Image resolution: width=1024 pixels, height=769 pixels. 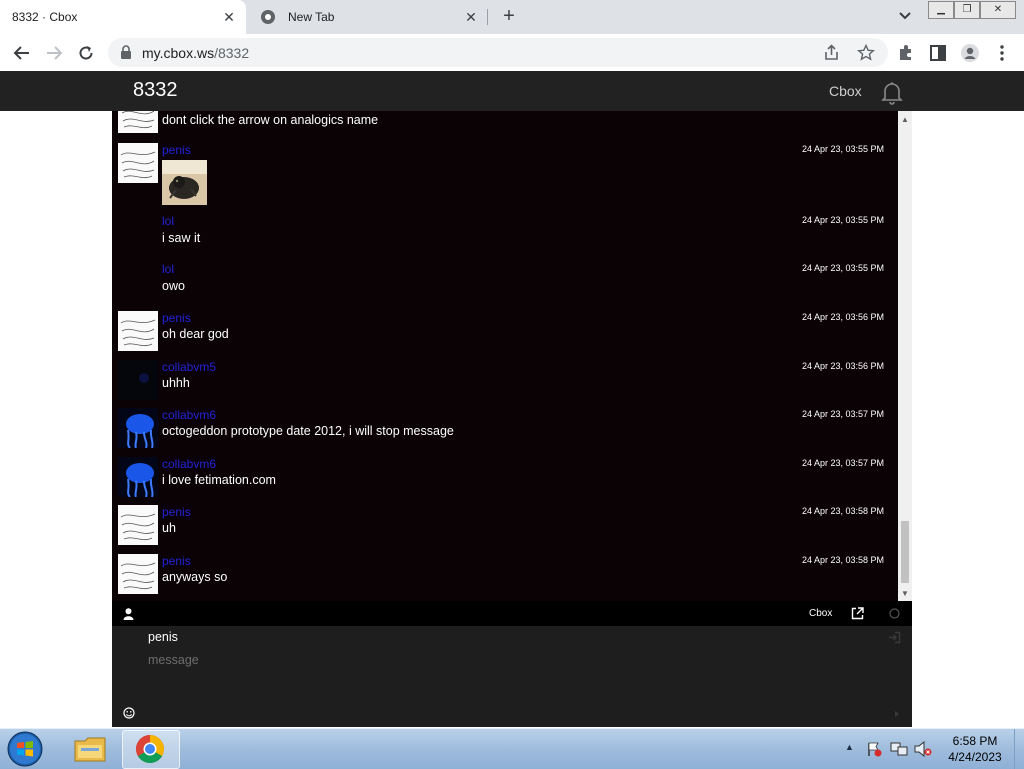 What do you see at coordinates (899, 749) in the screenshot?
I see `network-icon` at bounding box center [899, 749].